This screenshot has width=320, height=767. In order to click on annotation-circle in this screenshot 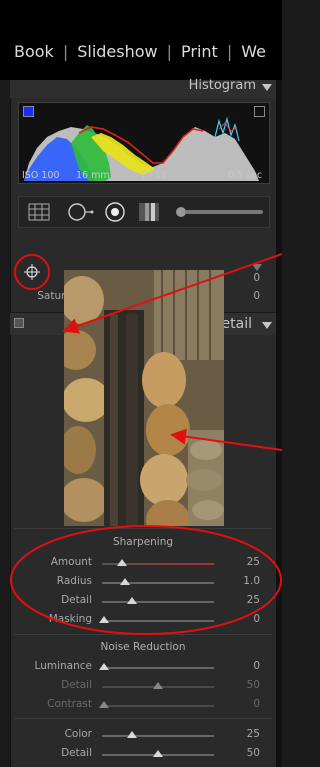, I will do `click(32, 272)`.